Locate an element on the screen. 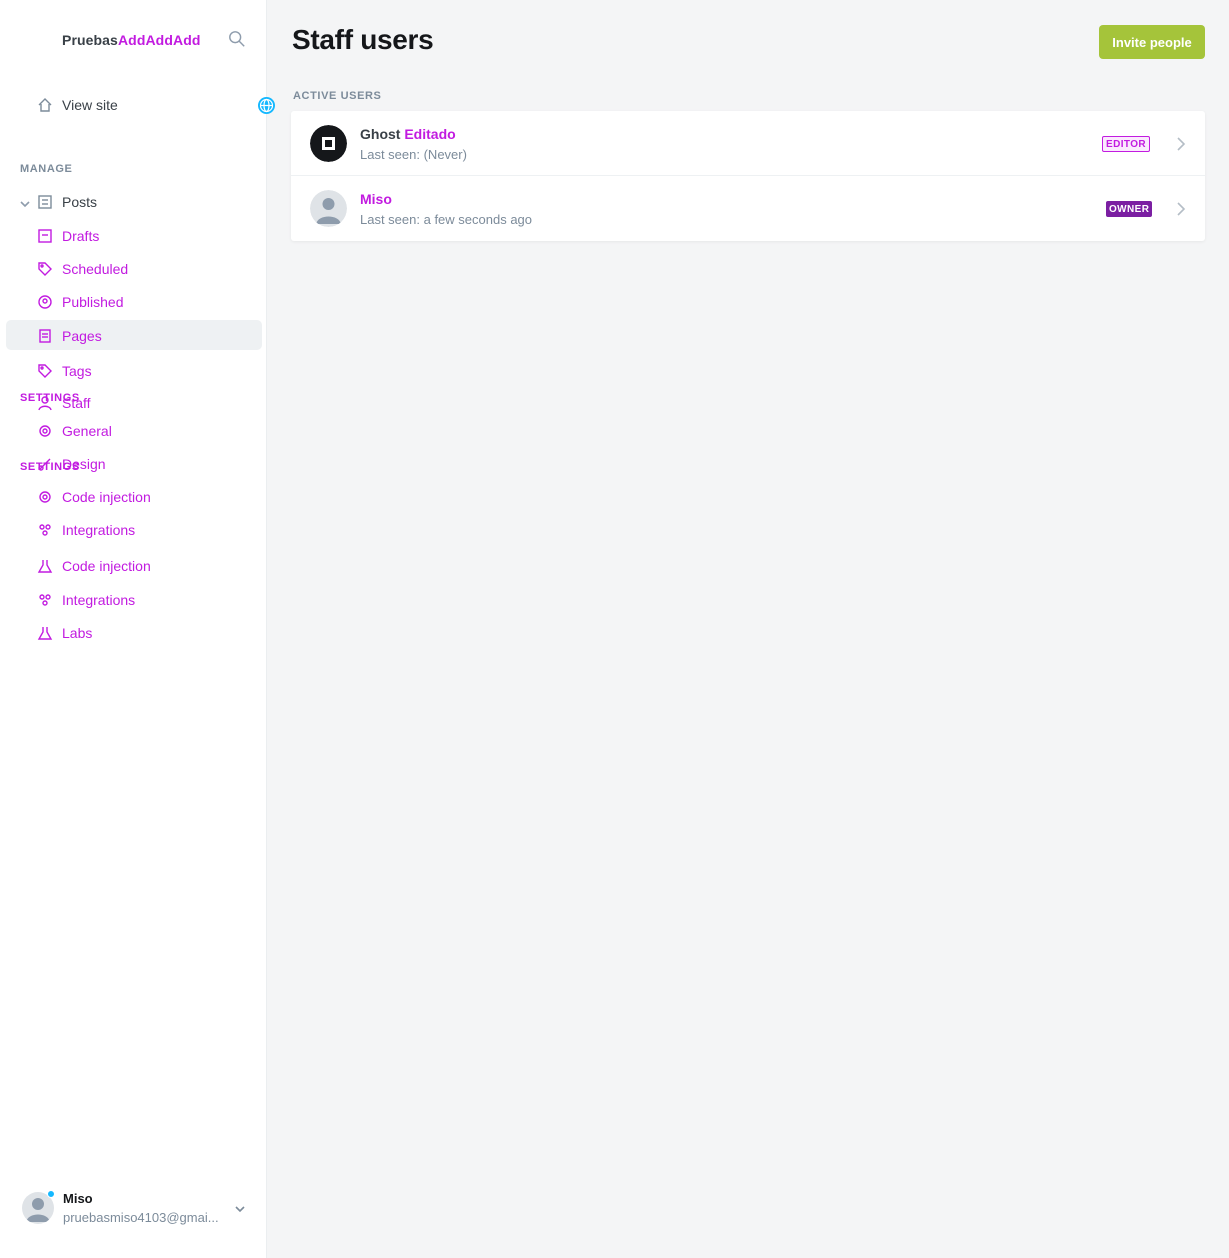 This screenshot has width=1229, height=1258. nav-pages: Pages is located at coordinates (69, 336).